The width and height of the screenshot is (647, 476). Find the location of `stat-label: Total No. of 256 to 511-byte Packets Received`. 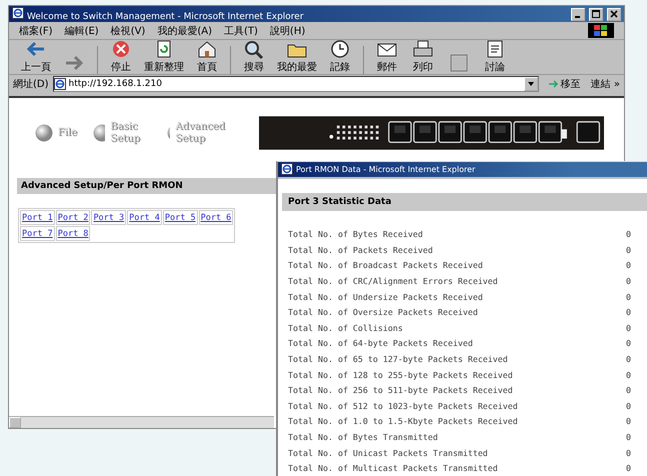

stat-label: Total No. of 256 to 511-byte Packets Received is located at coordinates (400, 390).